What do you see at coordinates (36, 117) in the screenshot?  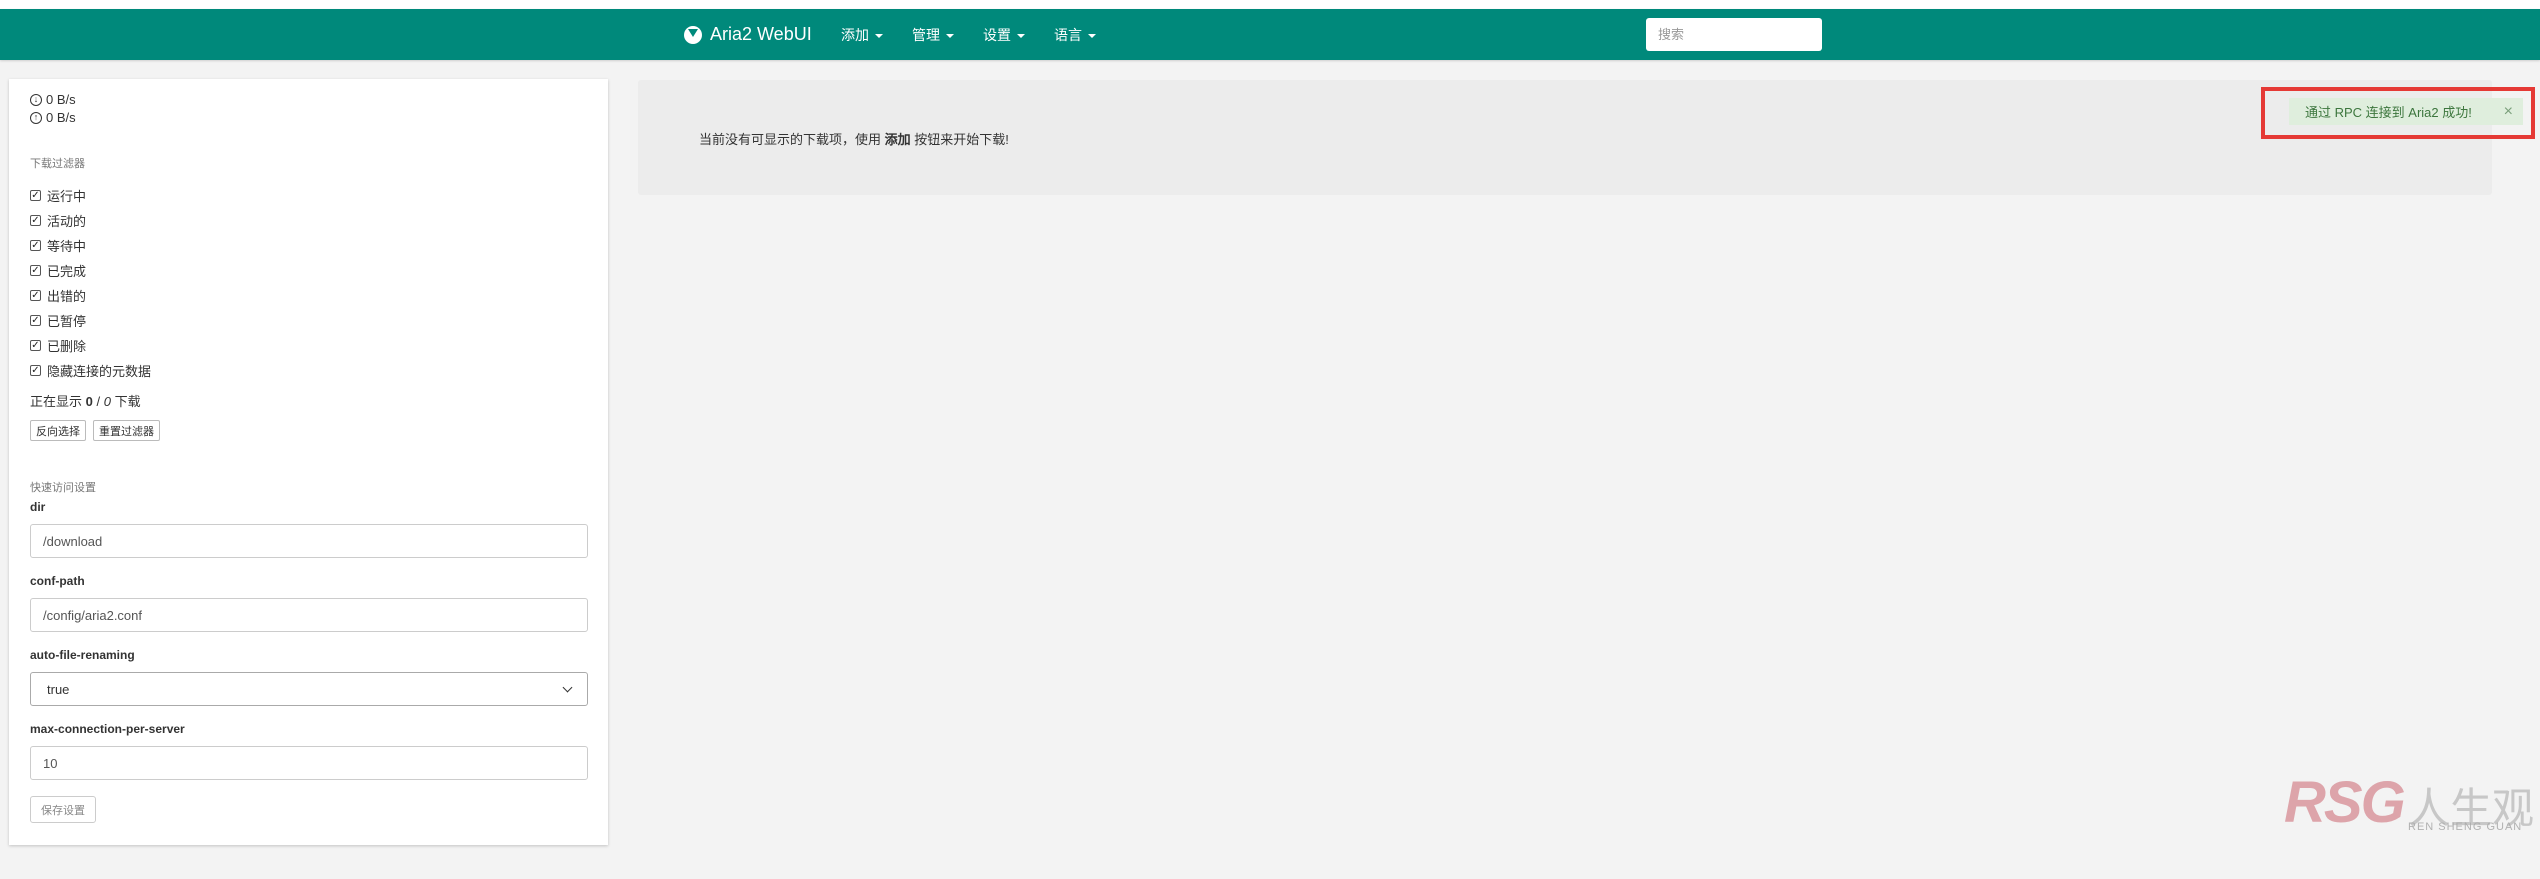 I see `arrow-up-circle-icon: ↑` at bounding box center [36, 117].